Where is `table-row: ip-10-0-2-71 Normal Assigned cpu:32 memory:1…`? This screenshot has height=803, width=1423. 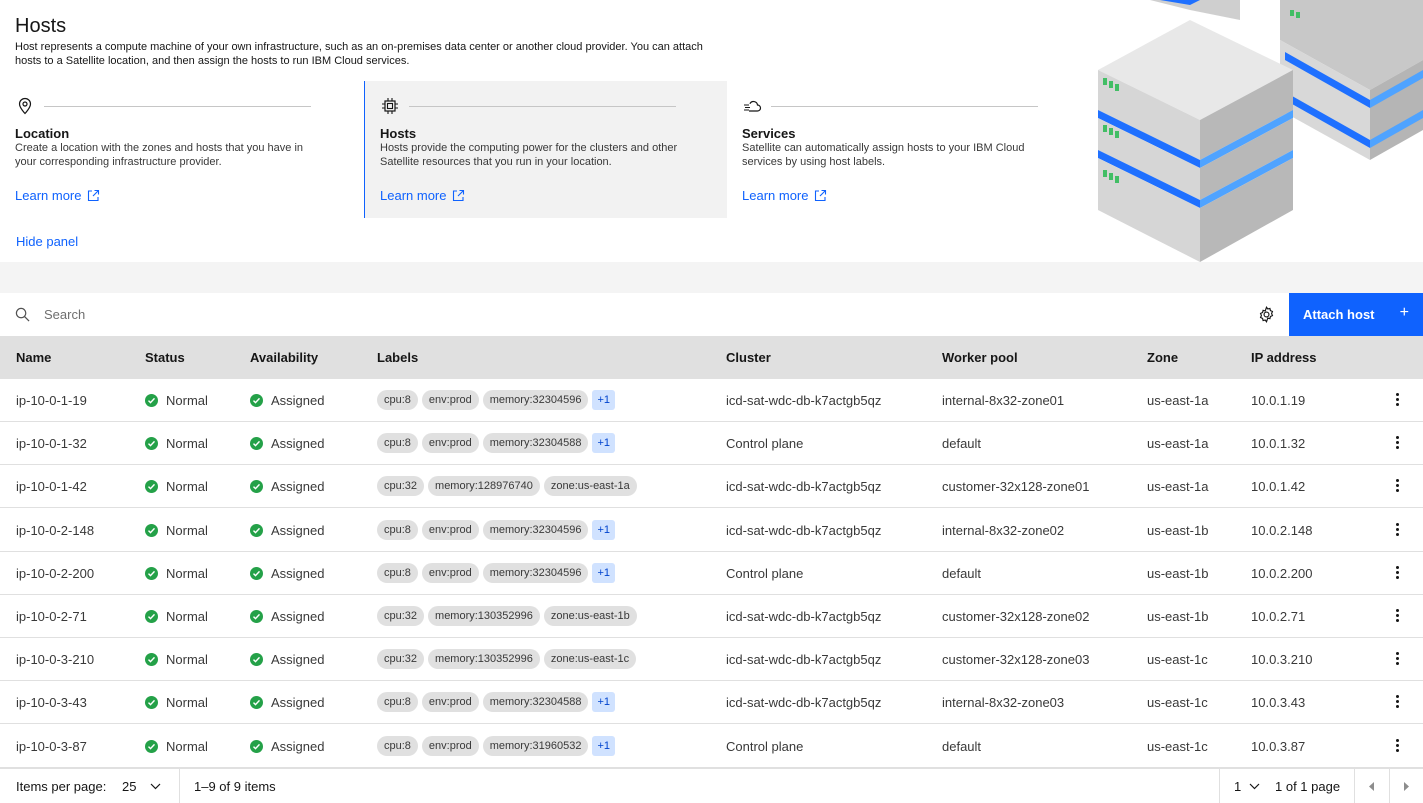 table-row: ip-10-0-2-71 Normal Assigned cpu:32 memory:1… is located at coordinates (711, 616).